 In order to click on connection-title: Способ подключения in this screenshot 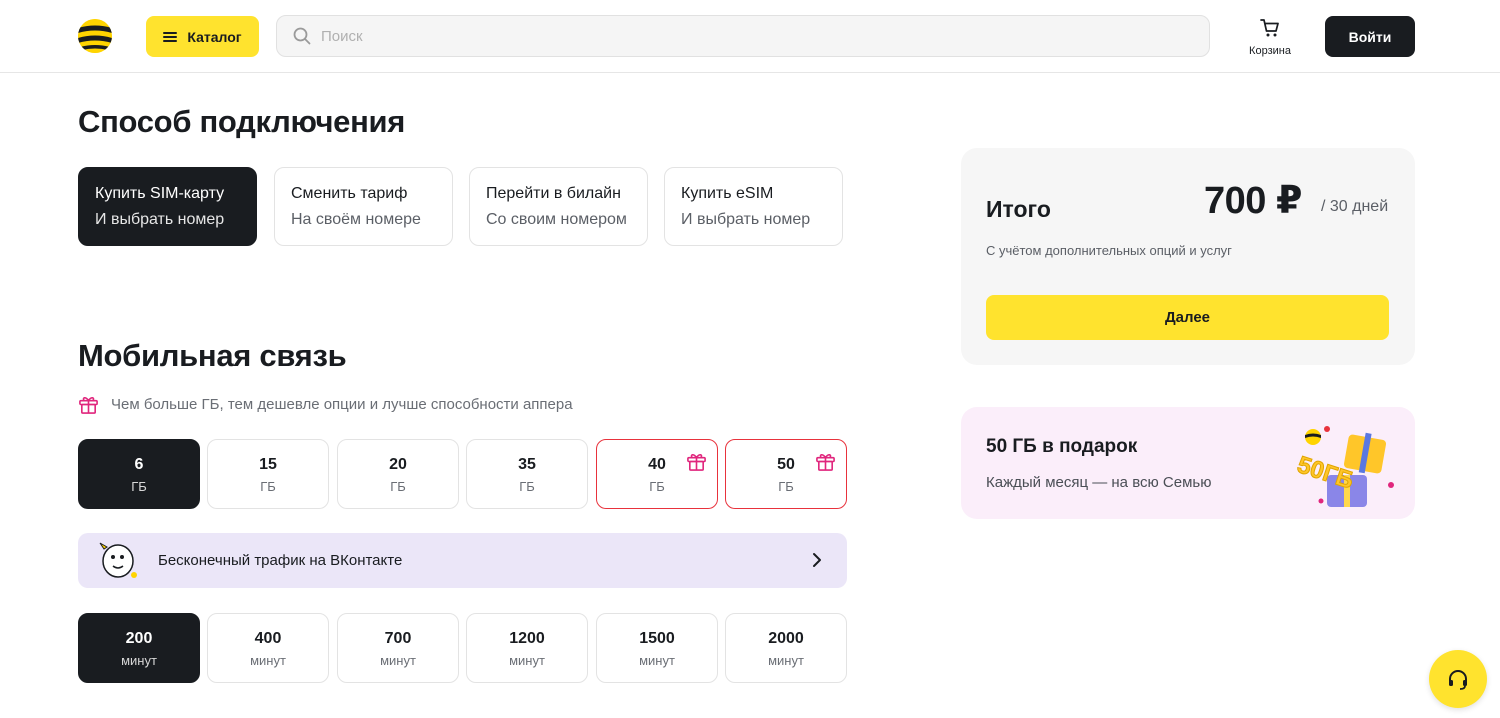, I will do `click(242, 121)`.